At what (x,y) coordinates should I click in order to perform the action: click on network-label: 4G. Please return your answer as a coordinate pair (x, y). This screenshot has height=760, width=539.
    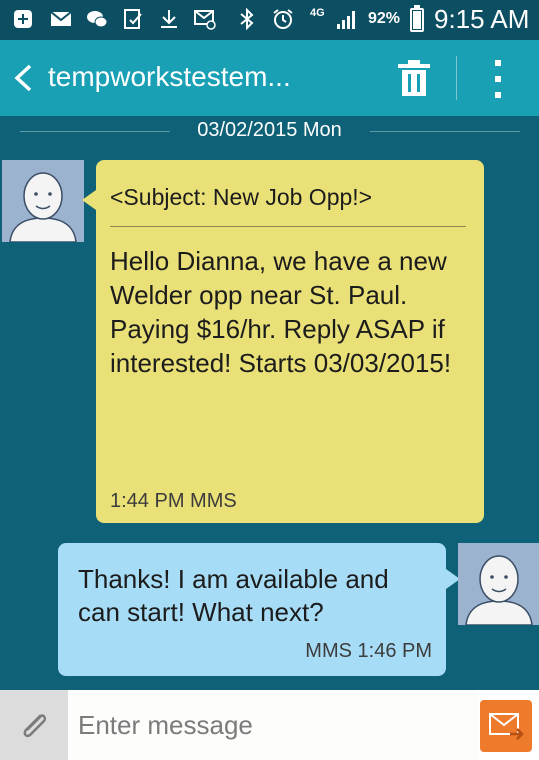
    Looking at the image, I should click on (317, 13).